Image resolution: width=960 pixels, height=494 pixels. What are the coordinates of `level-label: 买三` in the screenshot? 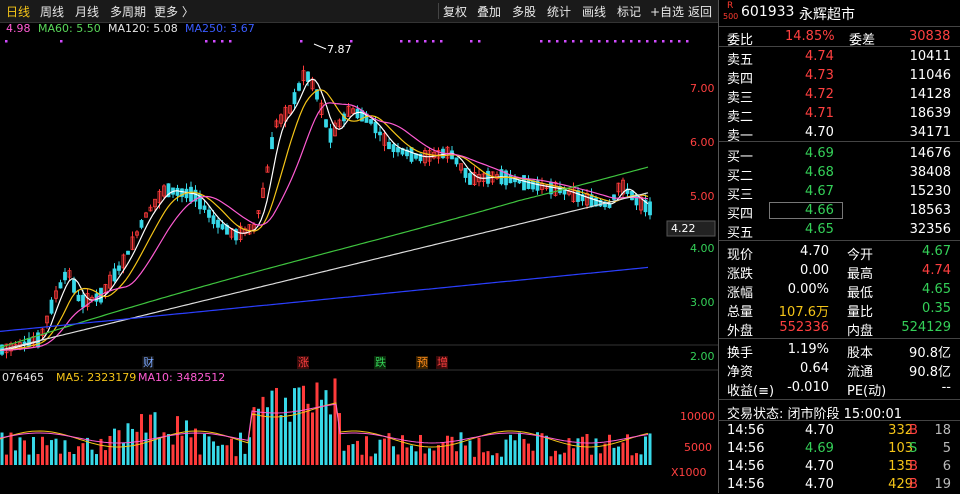 It's located at (740, 195).